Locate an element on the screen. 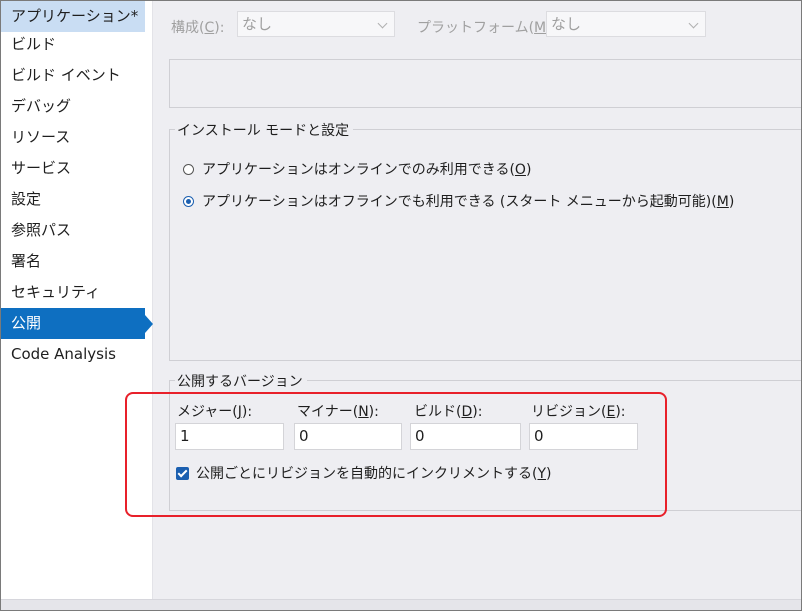 This screenshot has width=802, height=611. configuration-dropdown: なし is located at coordinates (316, 24).